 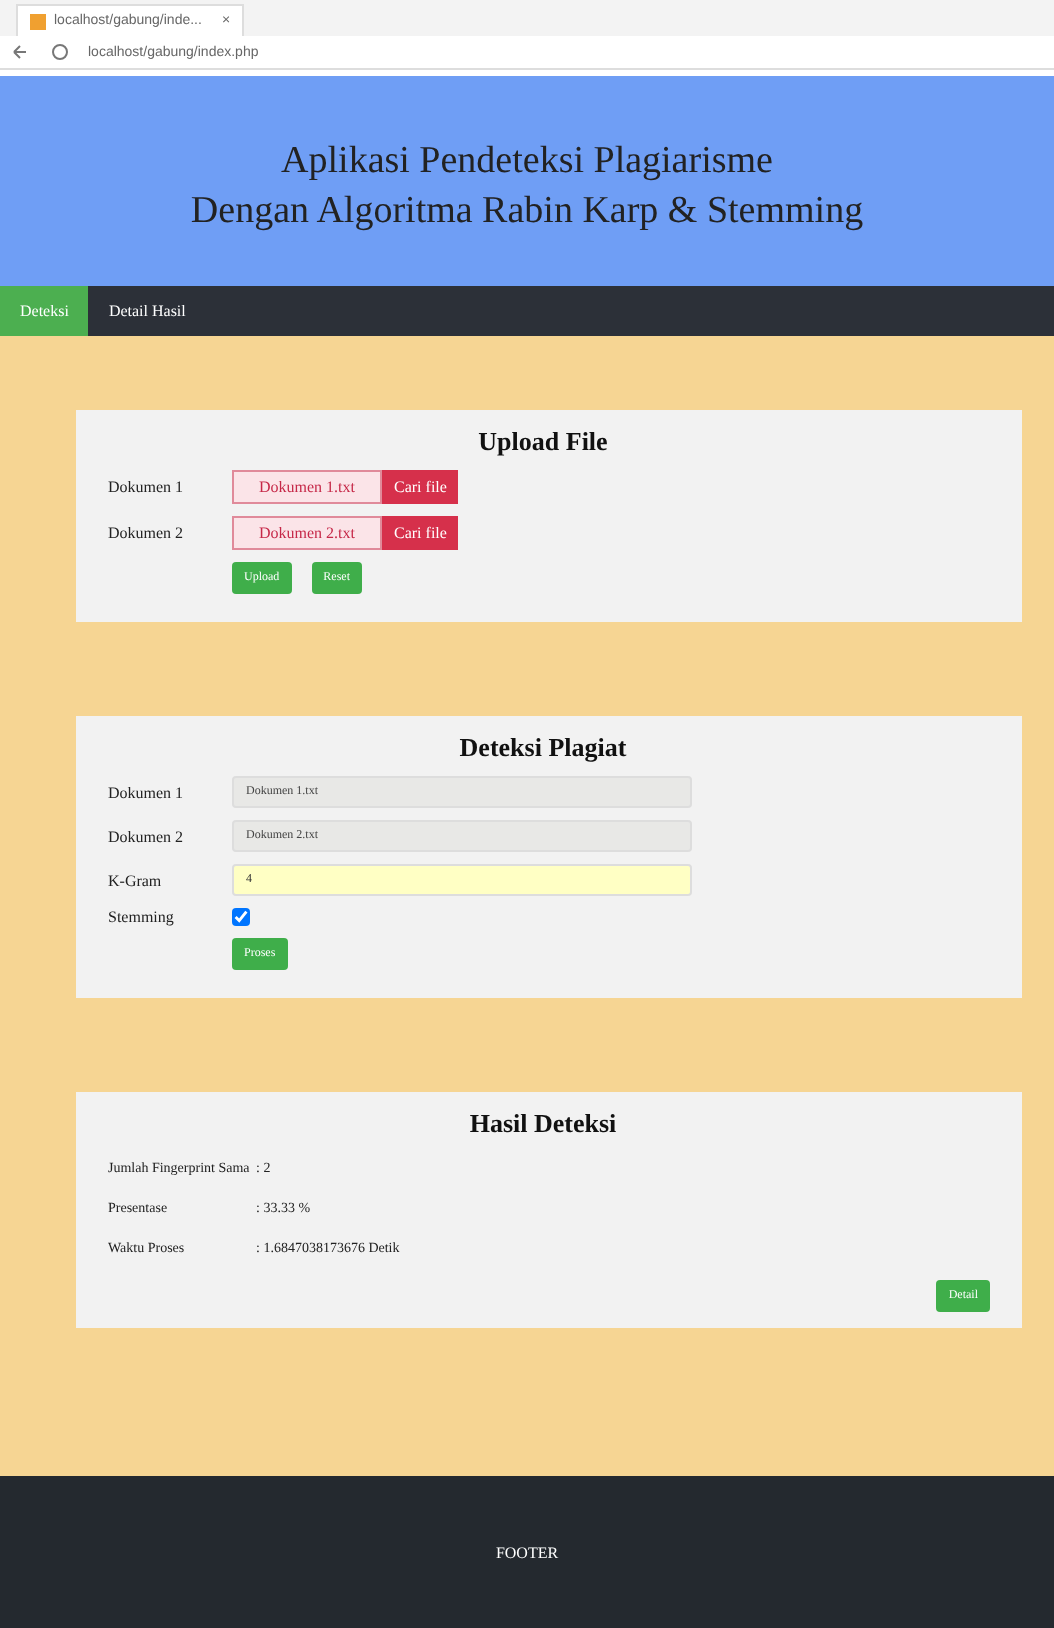 I want to click on card-title: Deteksi Plagiat, so click(x=543, y=748).